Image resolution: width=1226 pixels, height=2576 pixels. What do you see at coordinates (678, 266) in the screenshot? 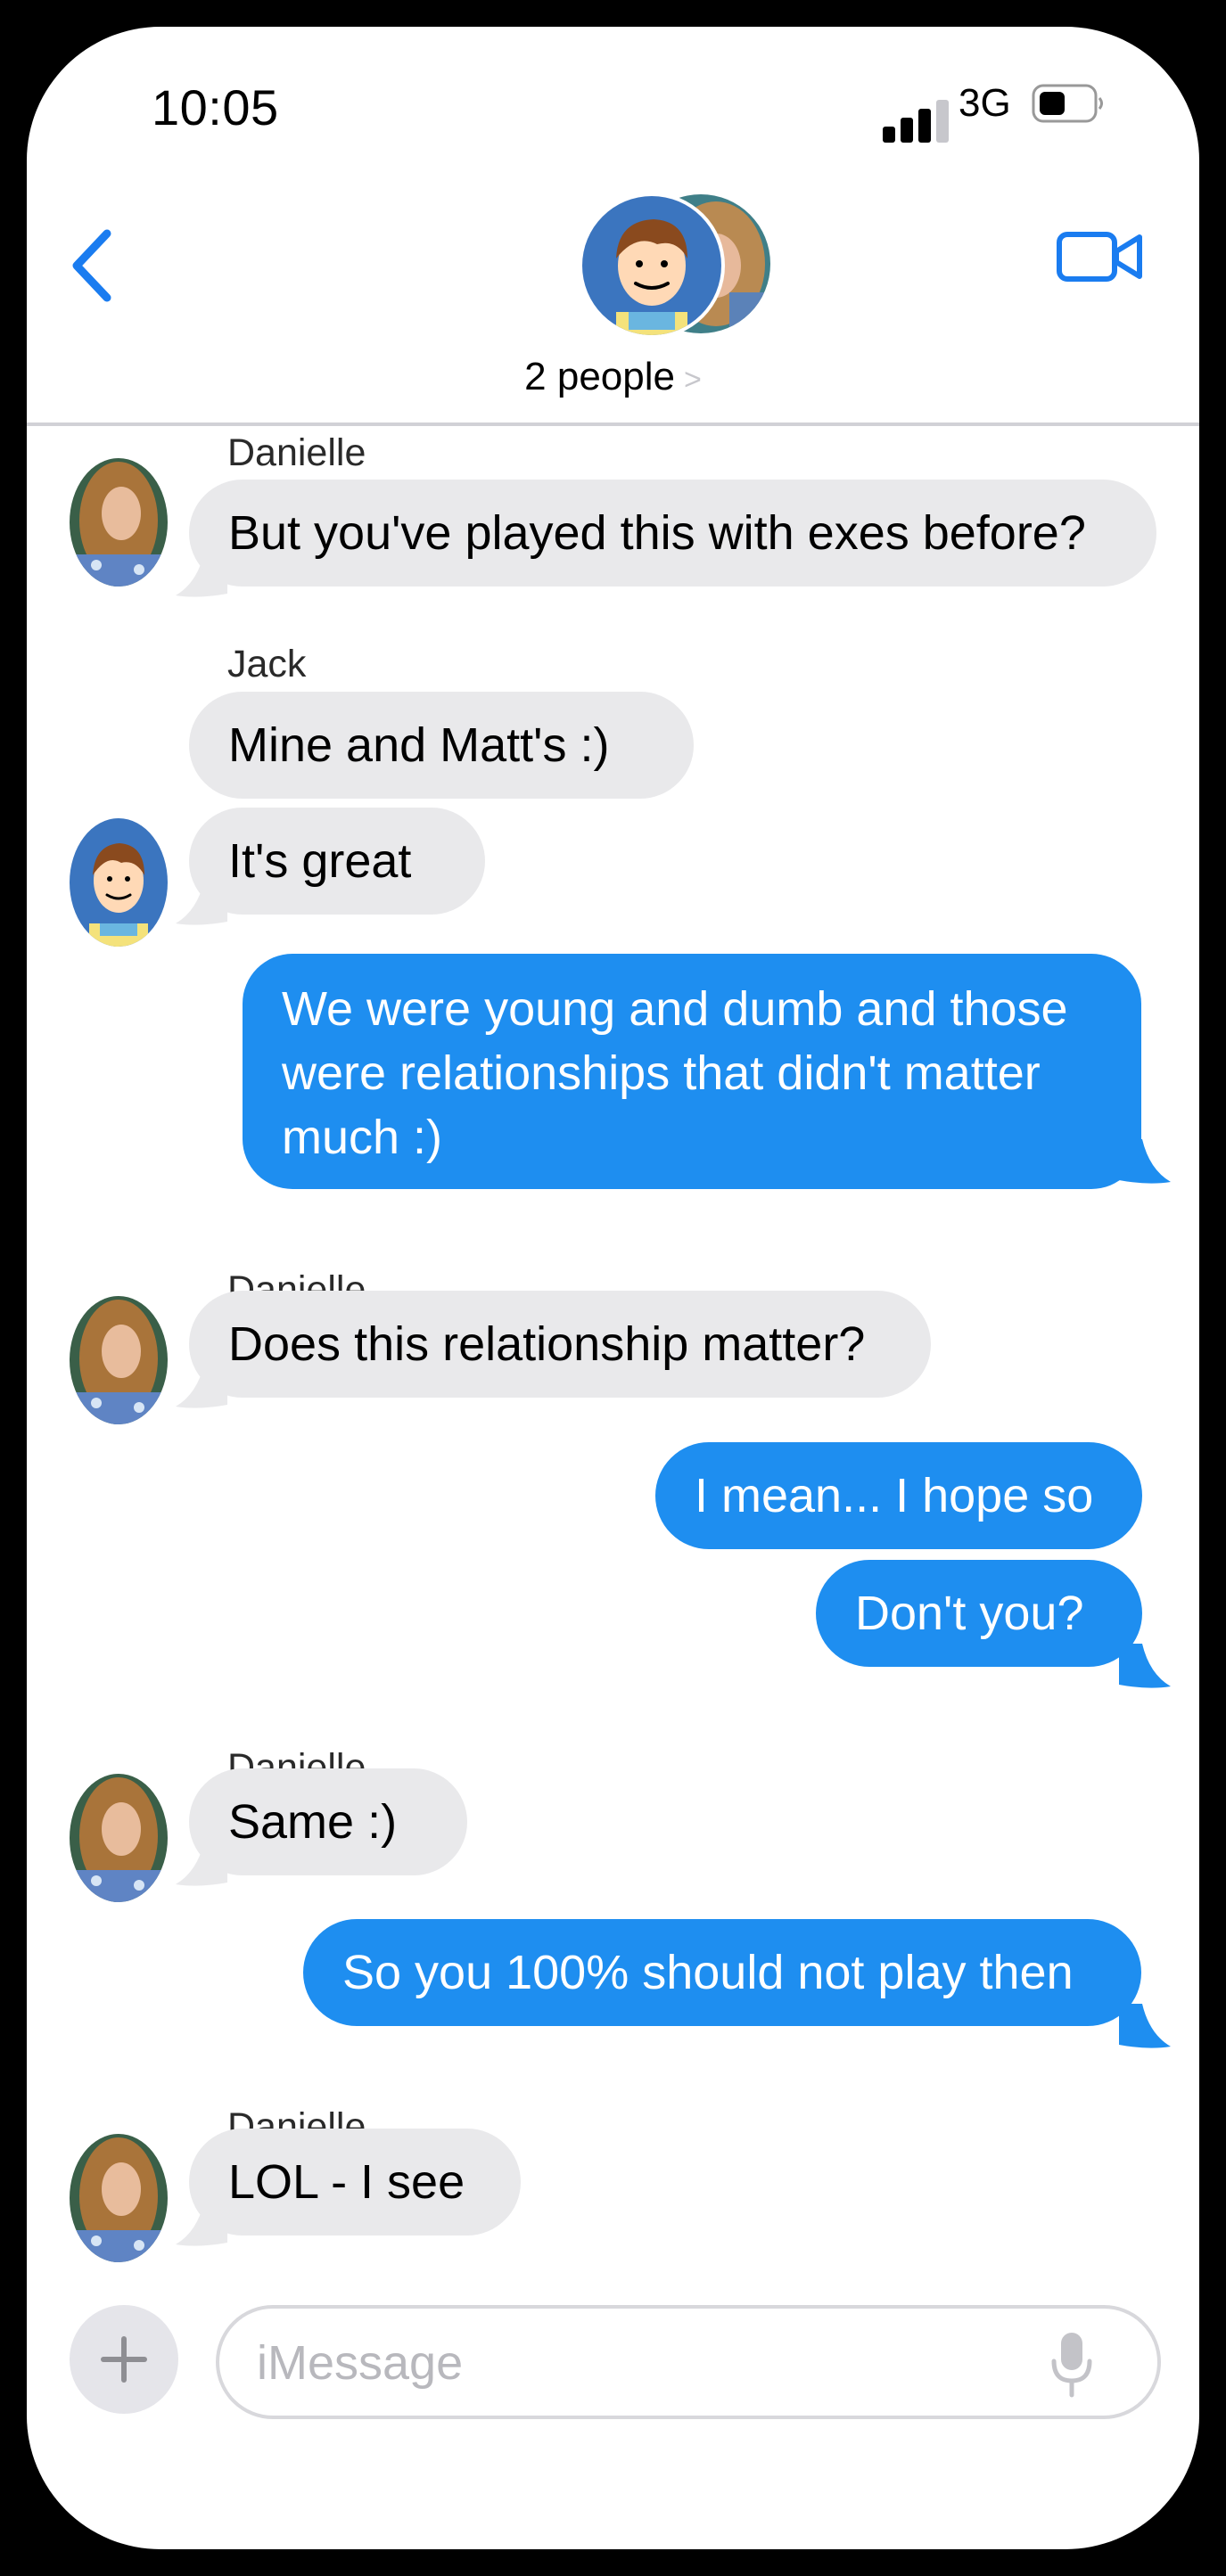
I see `group-avatar` at bounding box center [678, 266].